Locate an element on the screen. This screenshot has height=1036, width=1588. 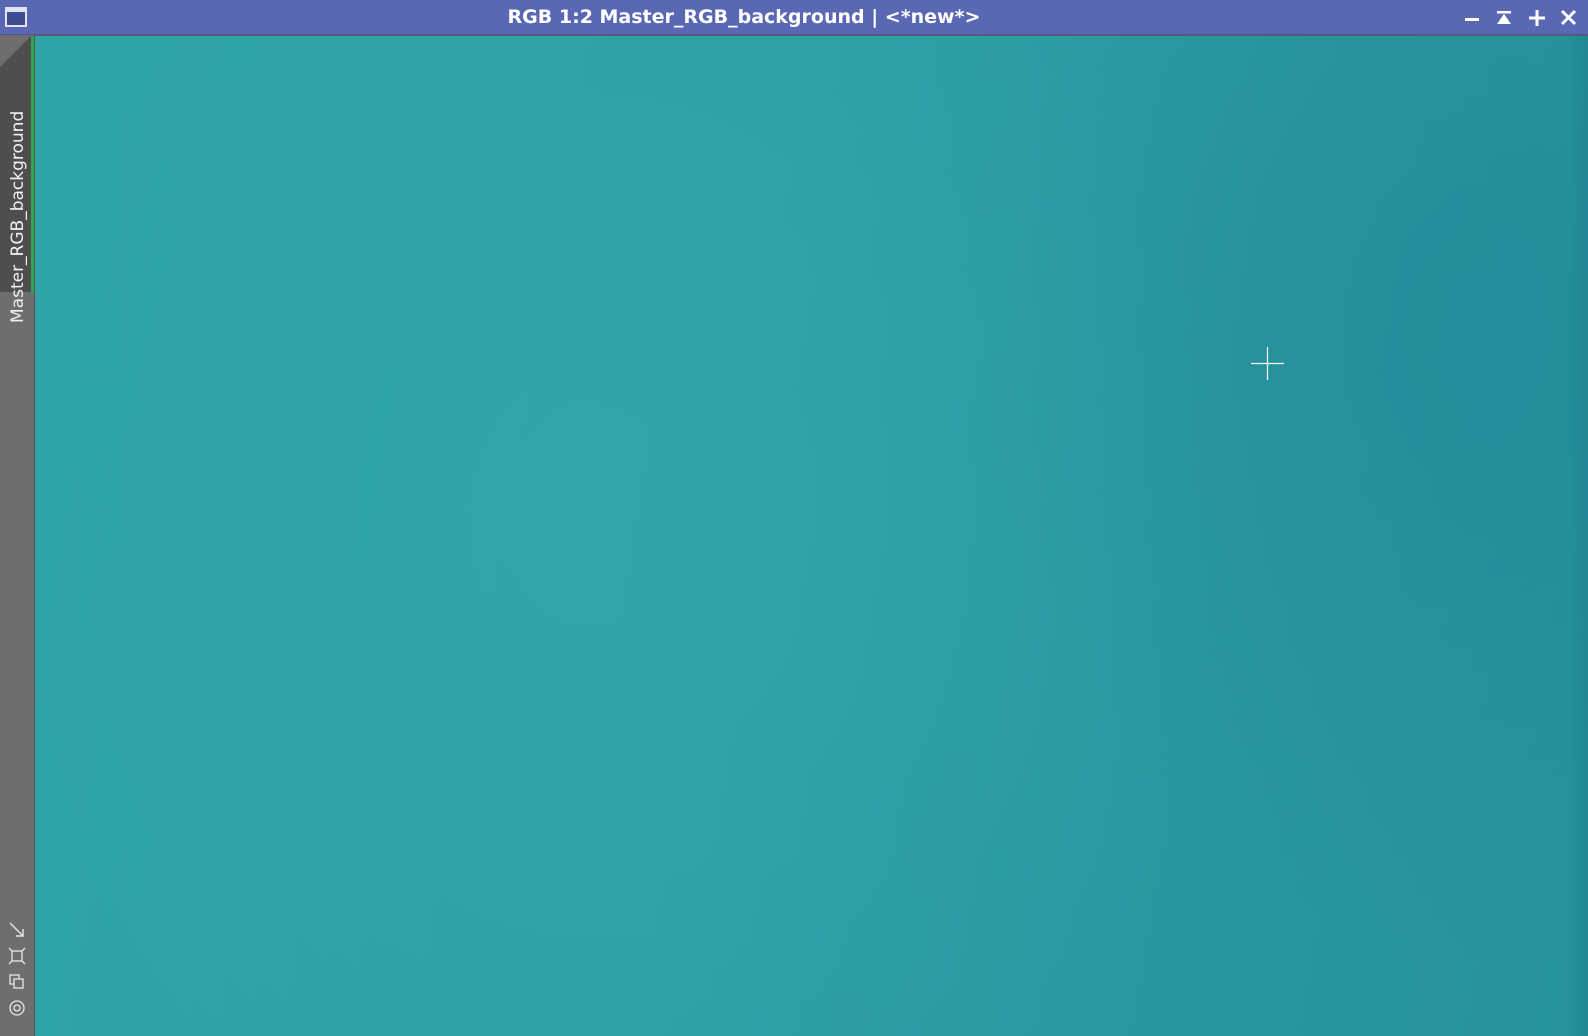
minimize-button is located at coordinates (1473, 18).